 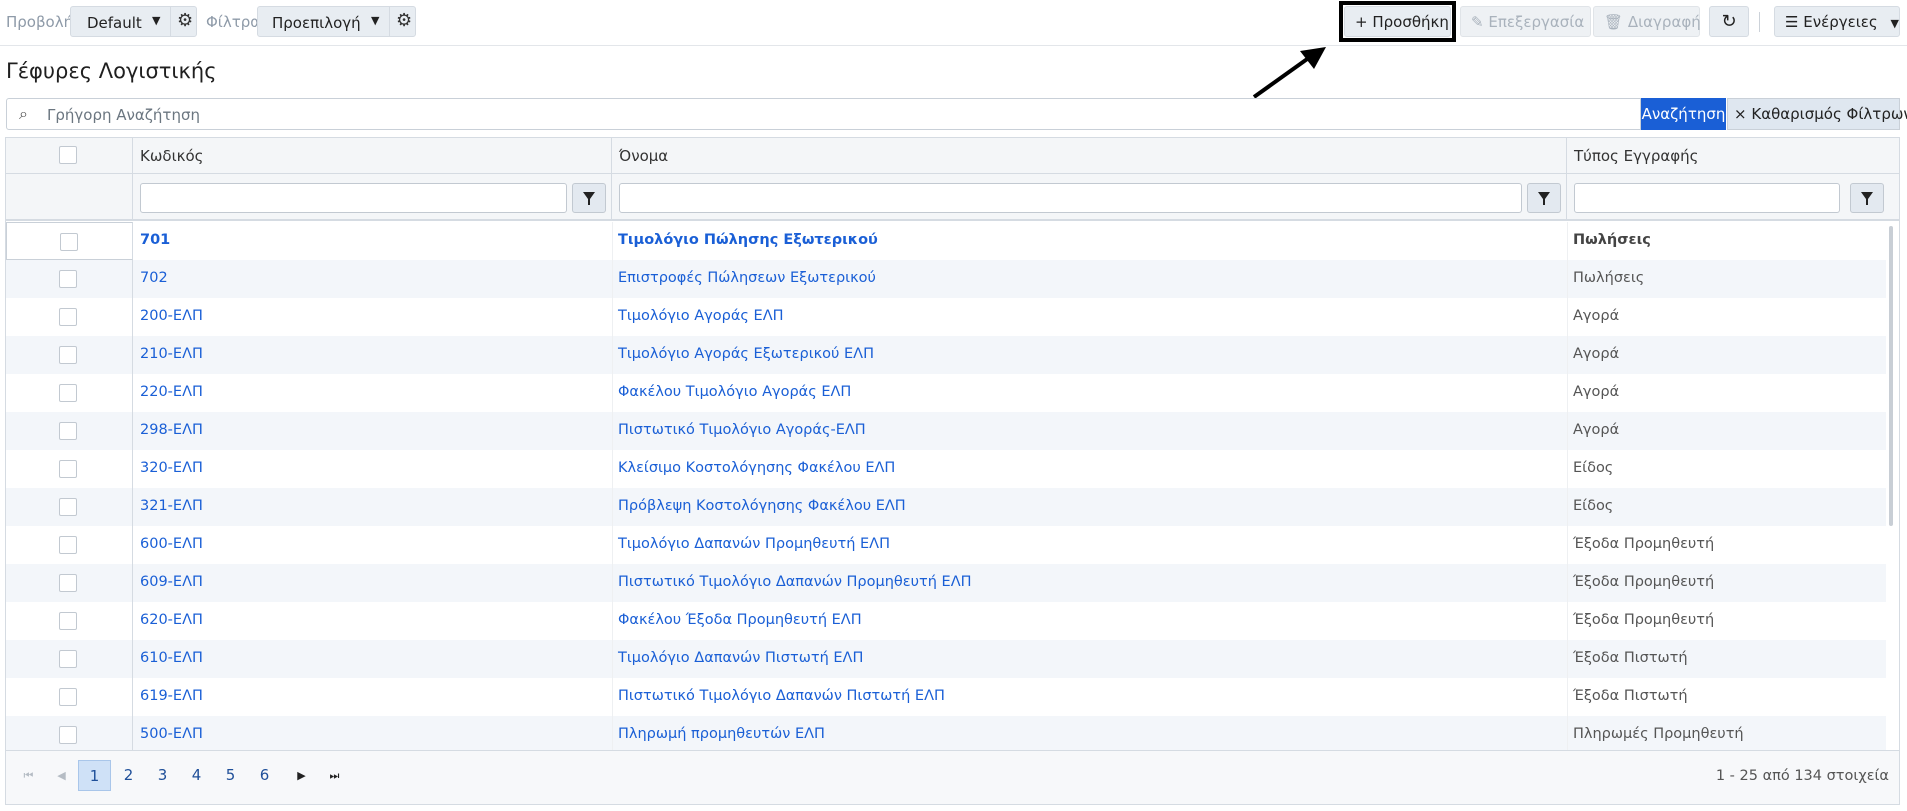 What do you see at coordinates (156, 20) in the screenshot?
I see `chevron-down-icon: ▼` at bounding box center [156, 20].